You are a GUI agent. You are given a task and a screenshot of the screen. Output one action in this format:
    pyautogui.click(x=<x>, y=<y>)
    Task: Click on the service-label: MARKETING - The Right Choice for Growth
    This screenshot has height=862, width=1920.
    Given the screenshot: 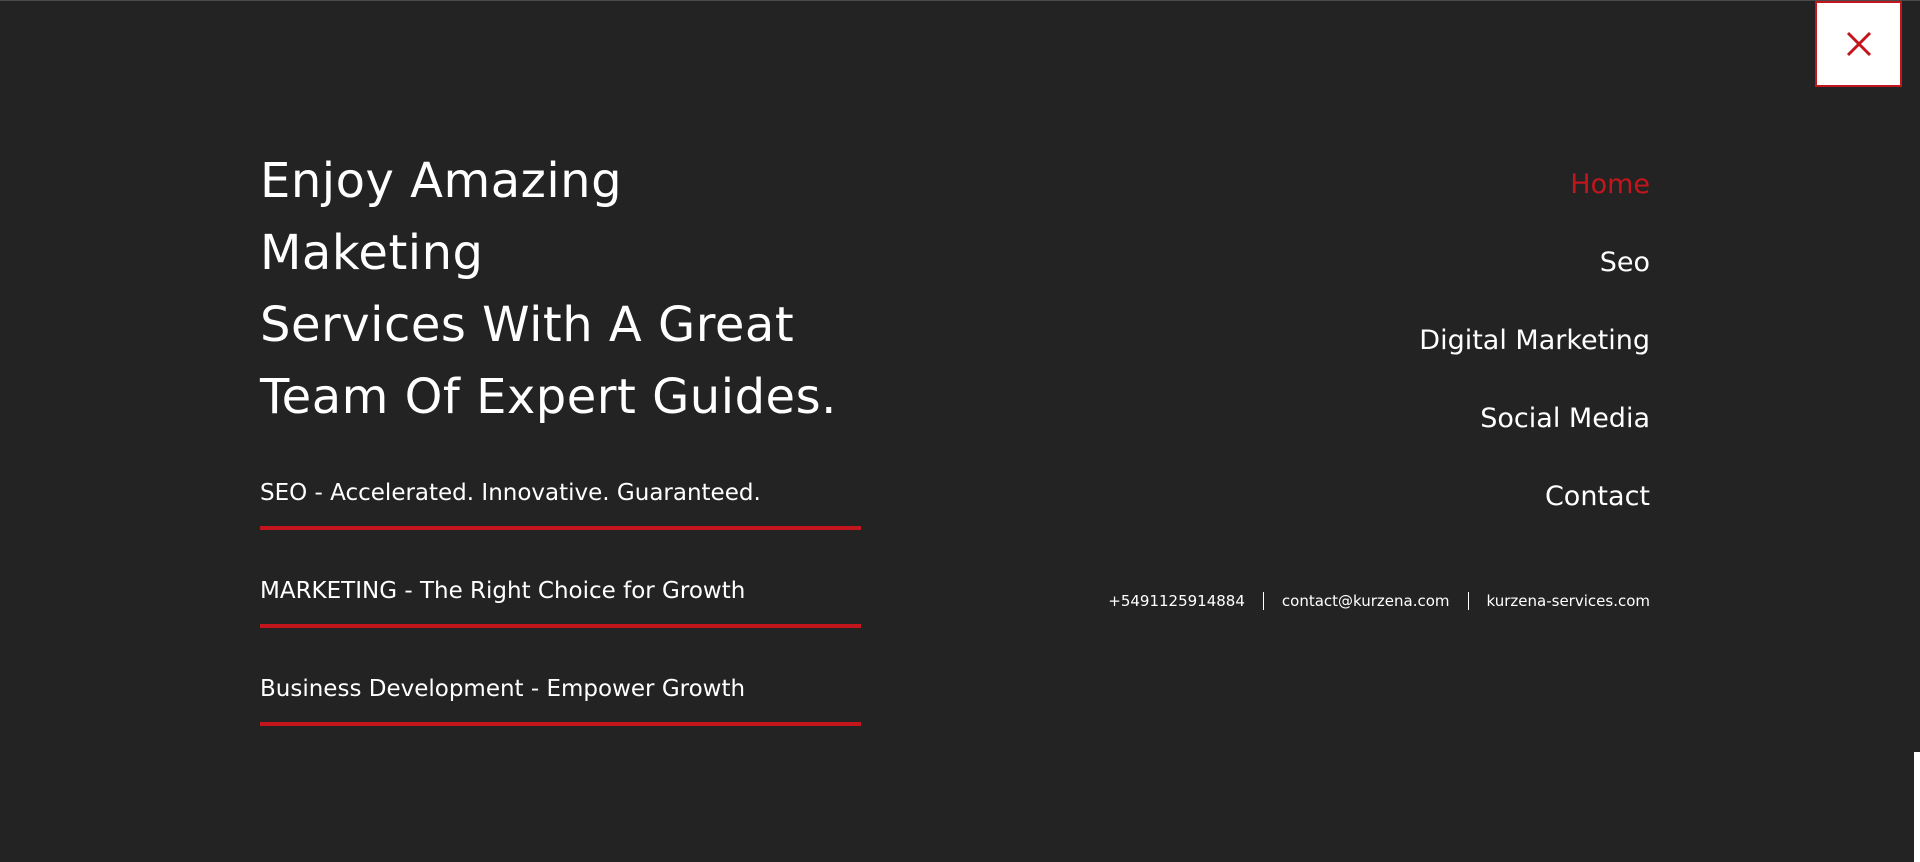 What is the action you would take?
    pyautogui.click(x=503, y=591)
    